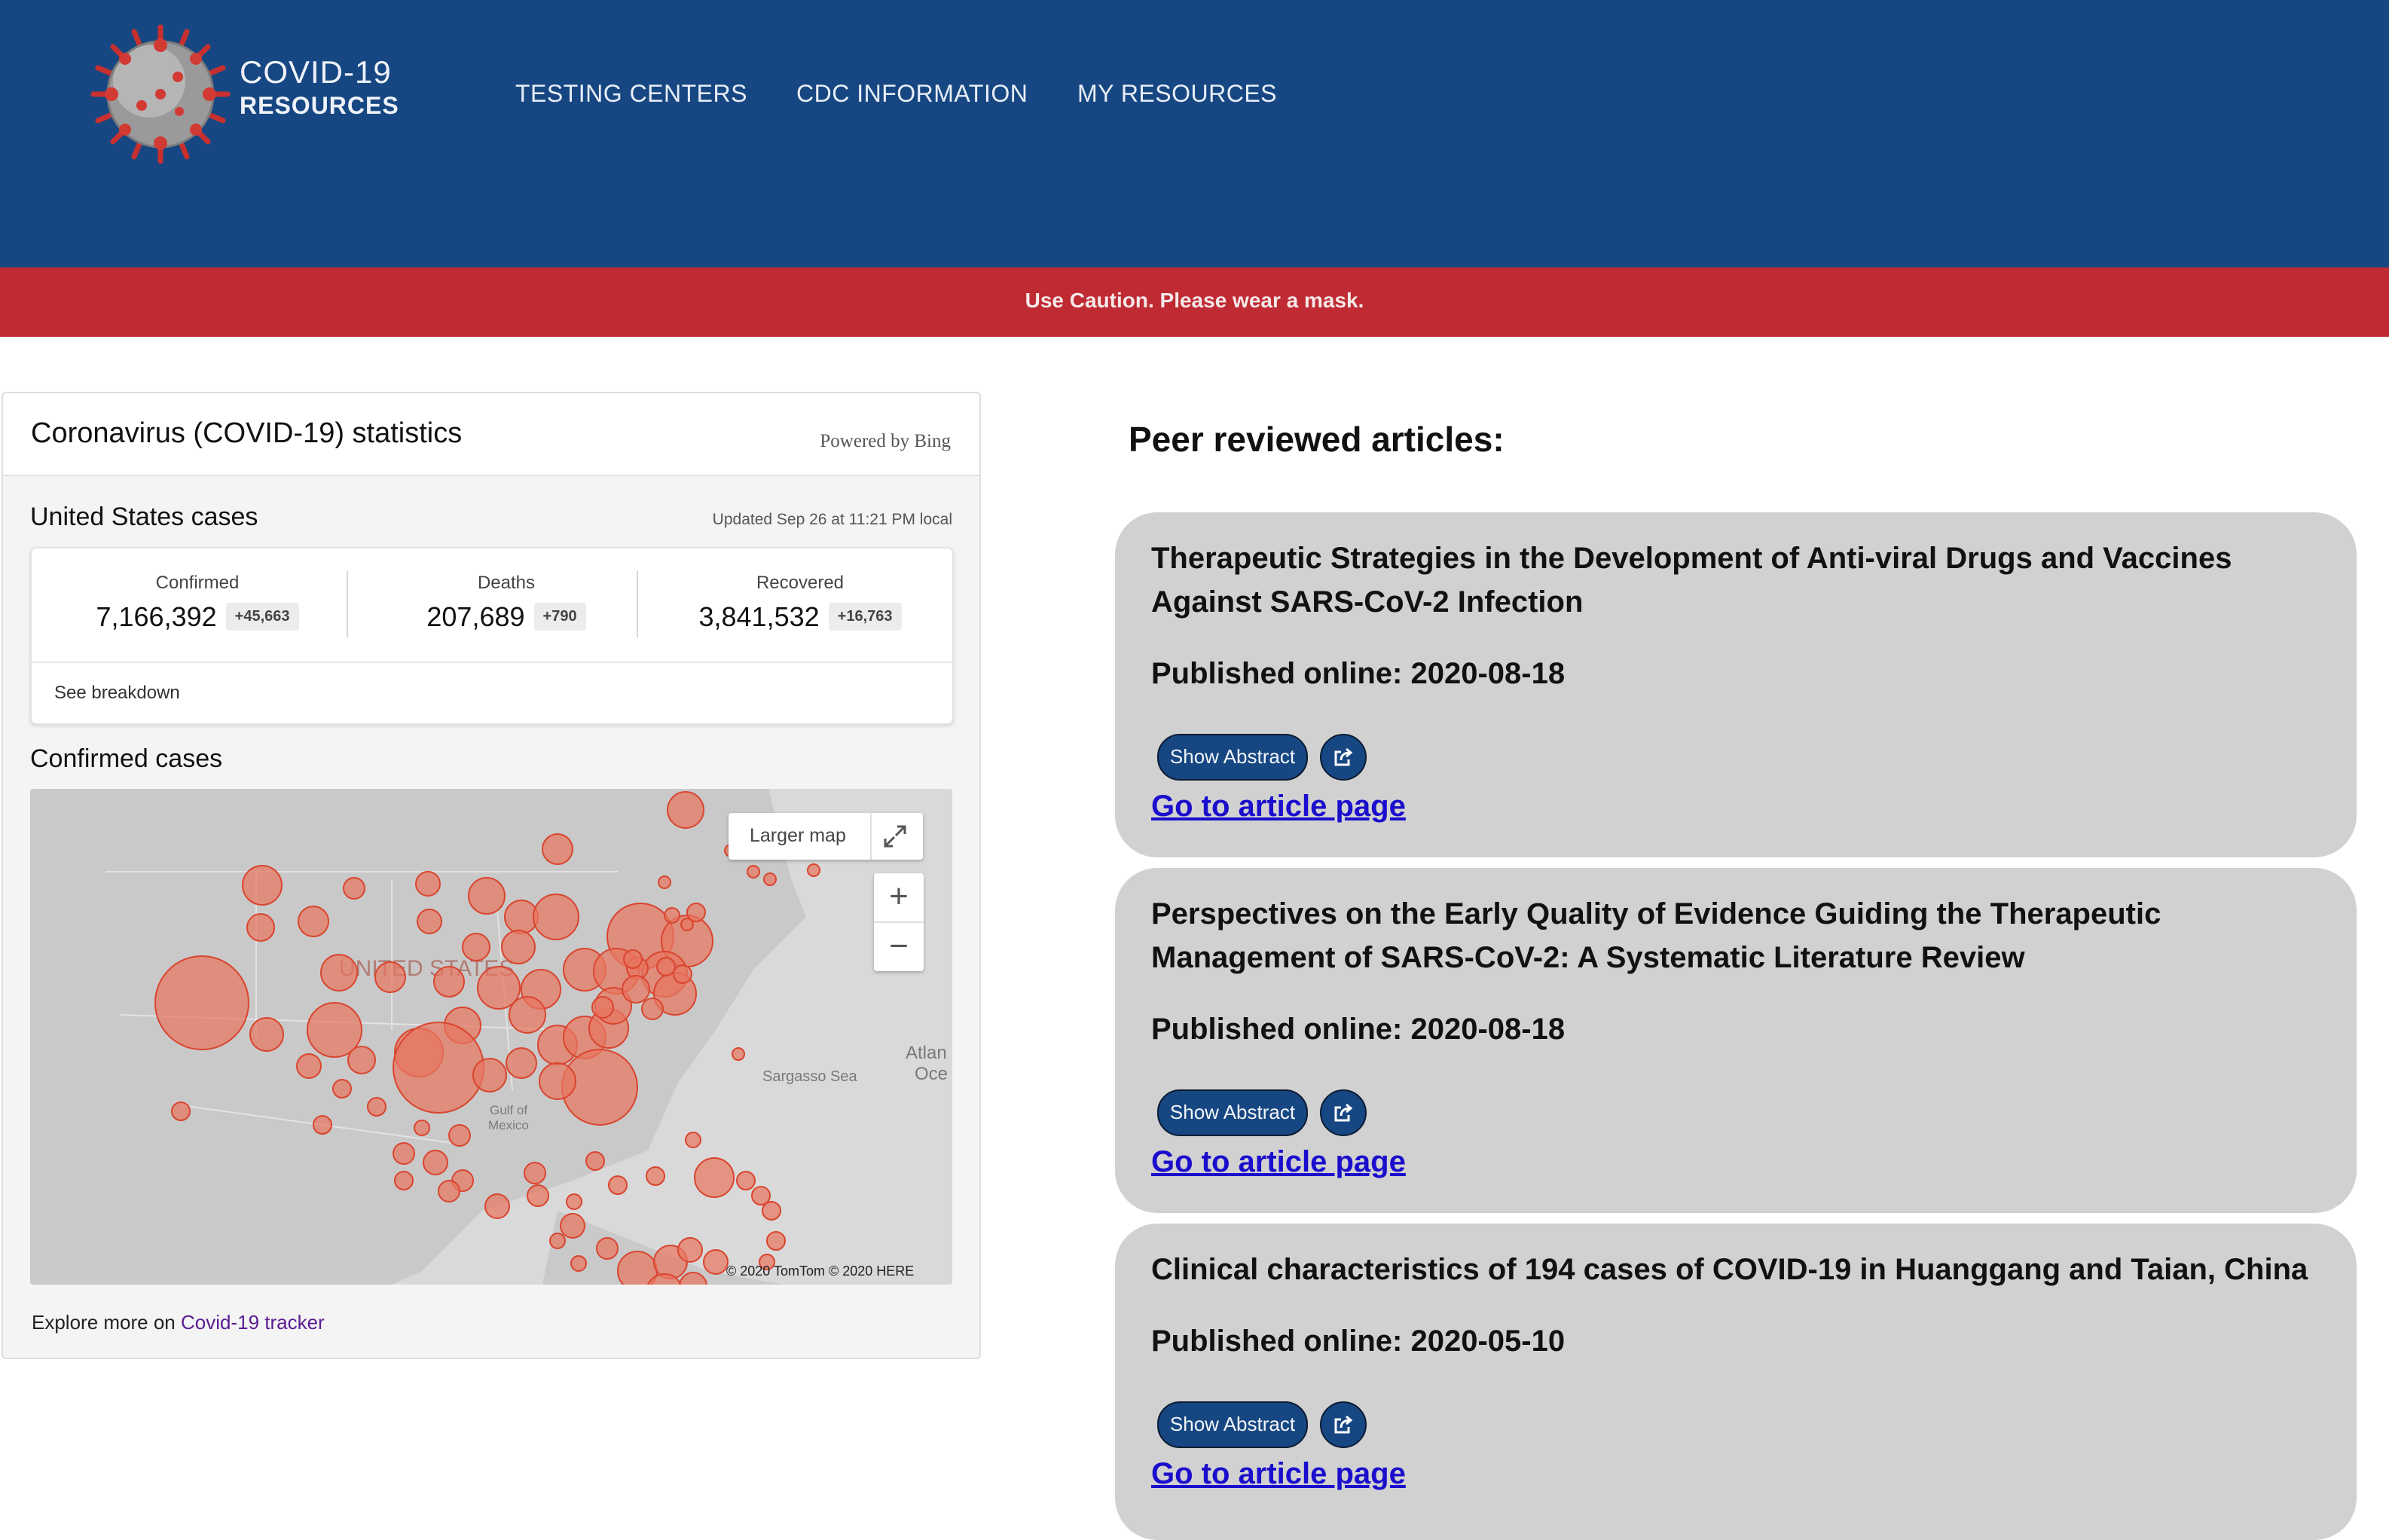 This screenshot has width=2389, height=1540. Describe the element at coordinates (912, 94) in the screenshot. I see `nav-cdc-information: CDC INFORMATION` at that location.